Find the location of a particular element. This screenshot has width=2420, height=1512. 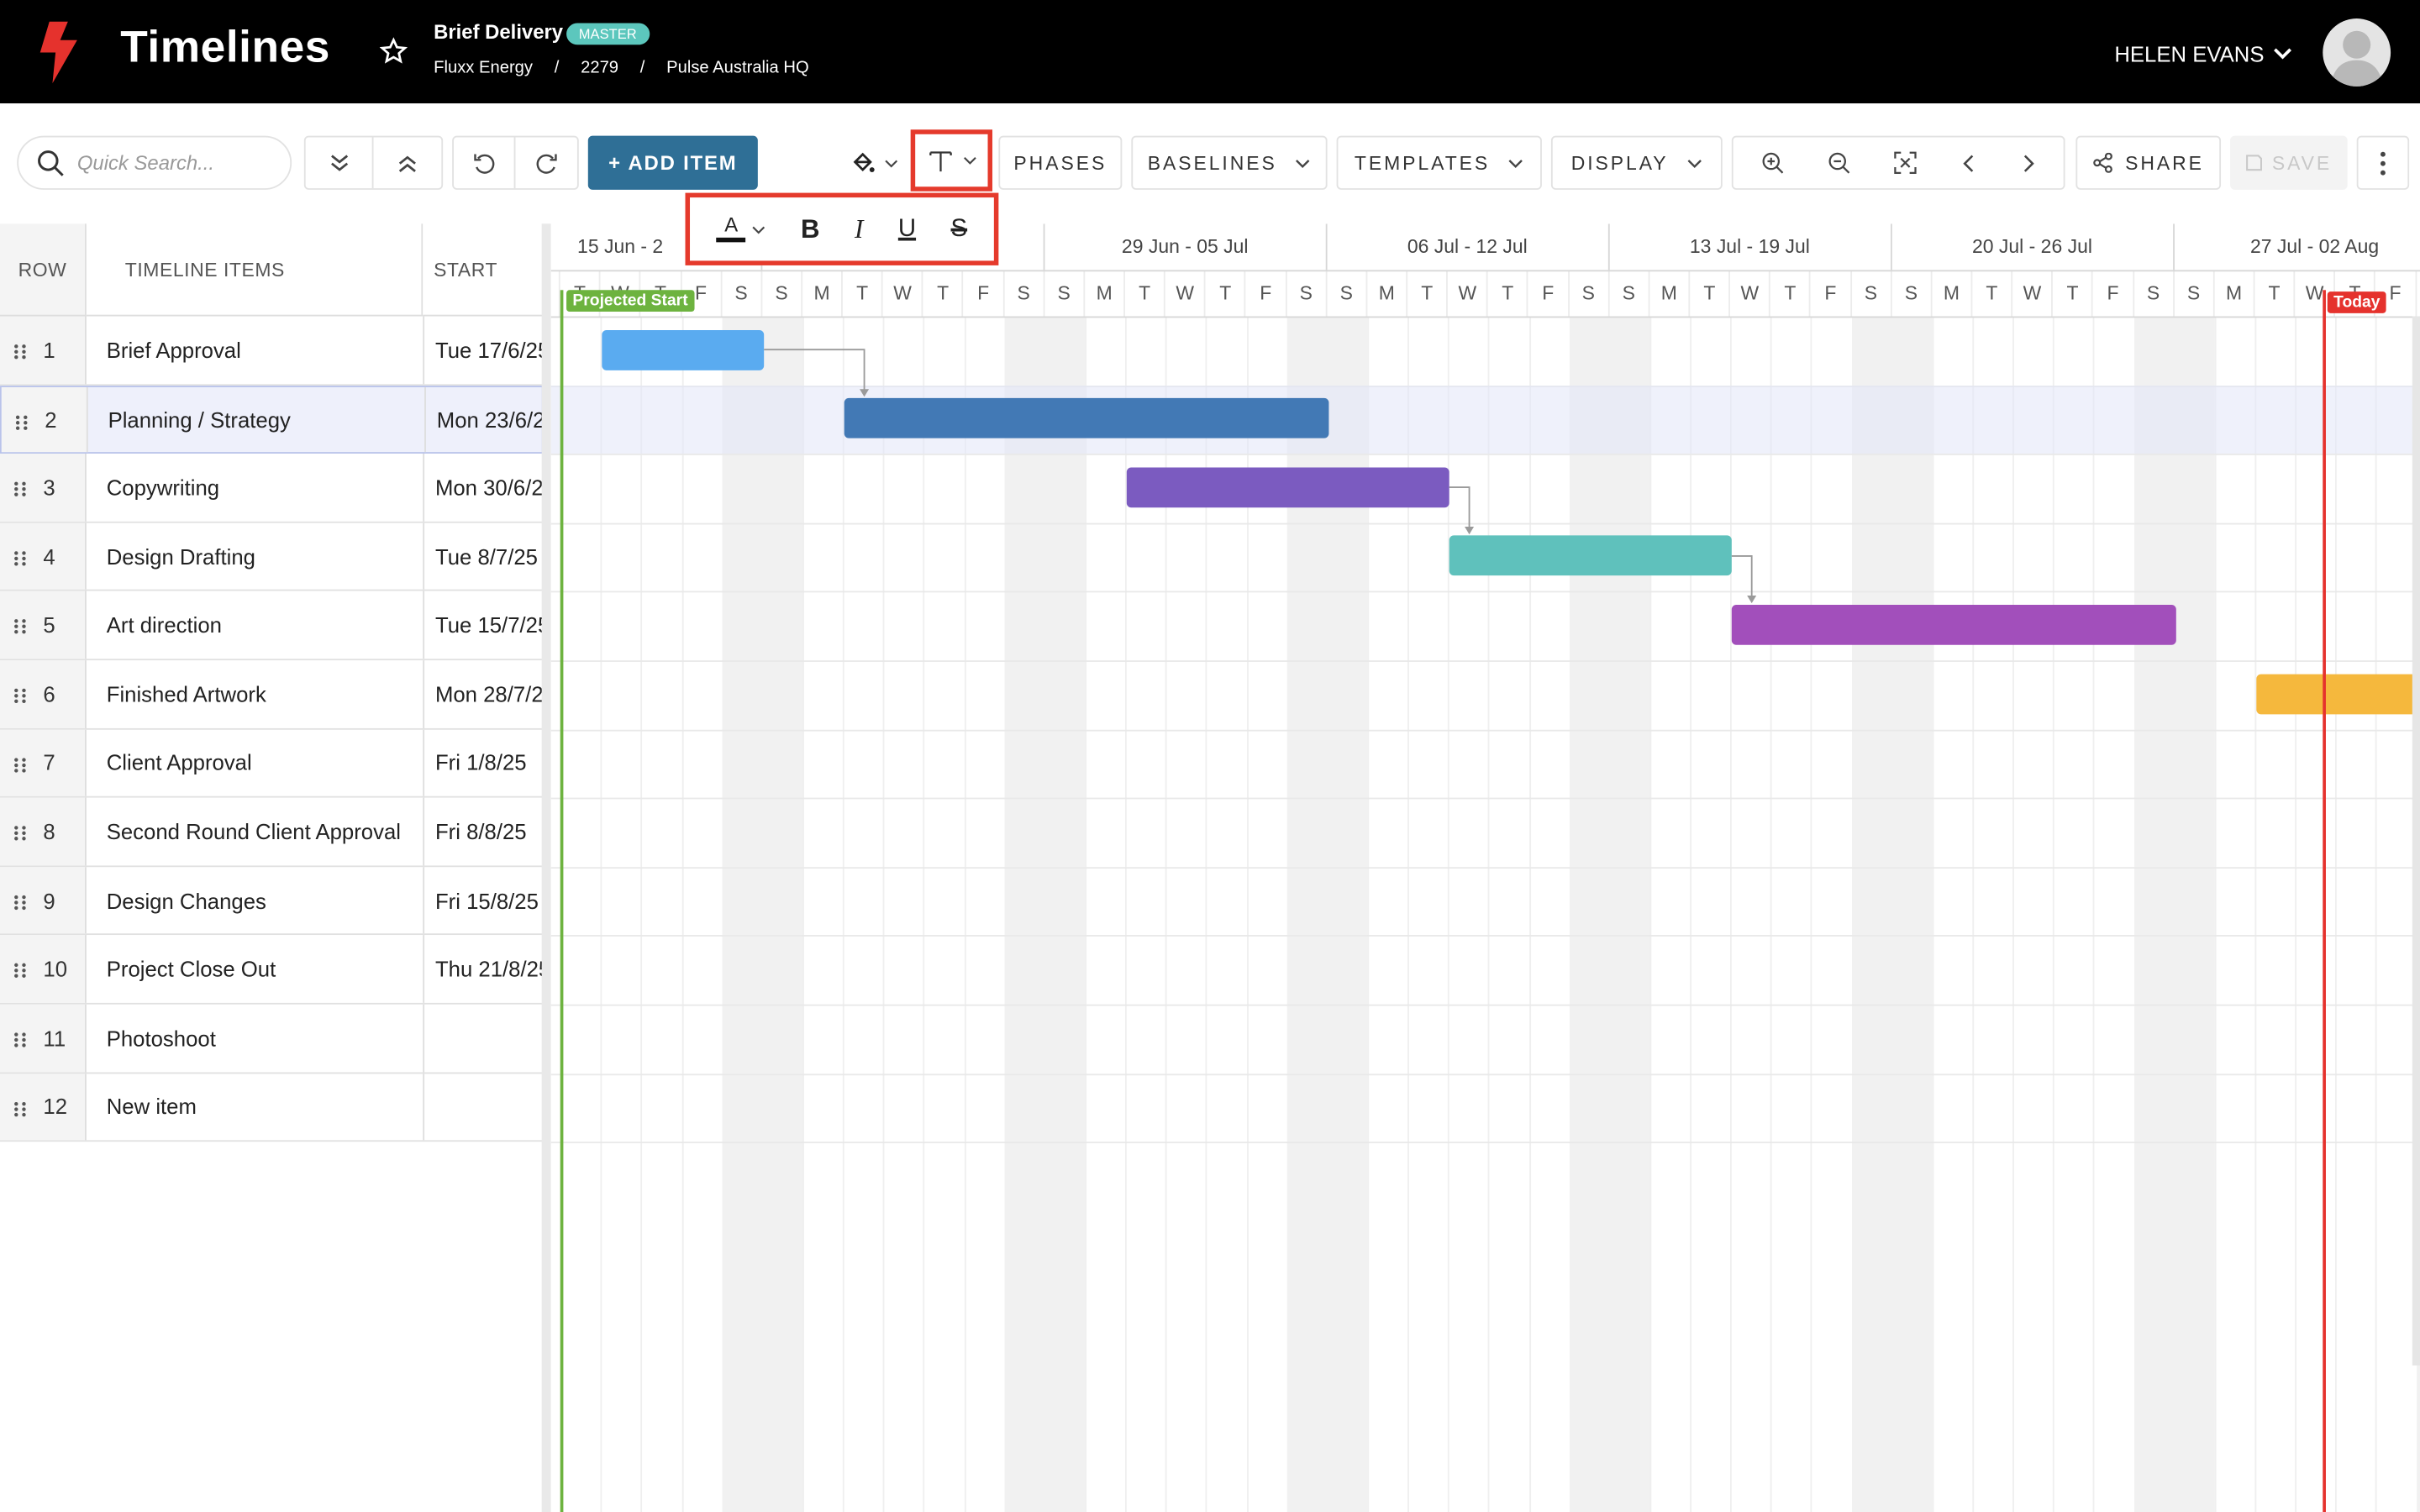

start-date-cell: Tue 8/7/25 is located at coordinates (483, 556).